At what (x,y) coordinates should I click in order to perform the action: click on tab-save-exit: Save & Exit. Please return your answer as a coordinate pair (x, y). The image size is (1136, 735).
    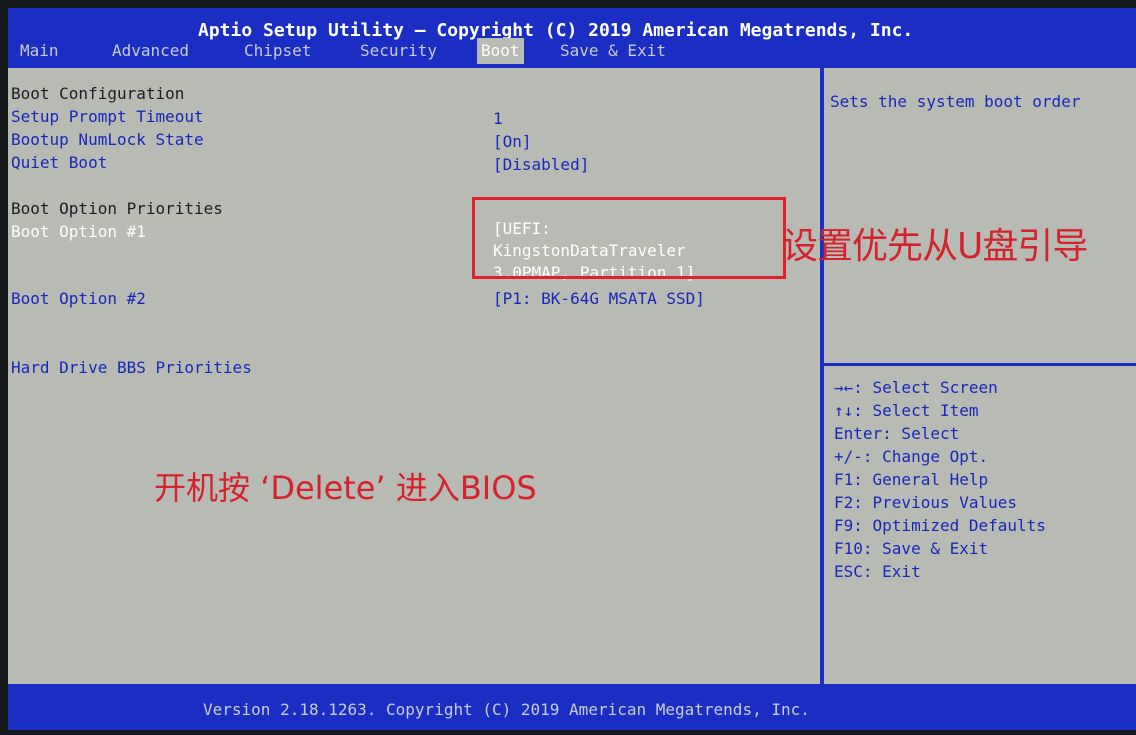
    Looking at the image, I should click on (613, 51).